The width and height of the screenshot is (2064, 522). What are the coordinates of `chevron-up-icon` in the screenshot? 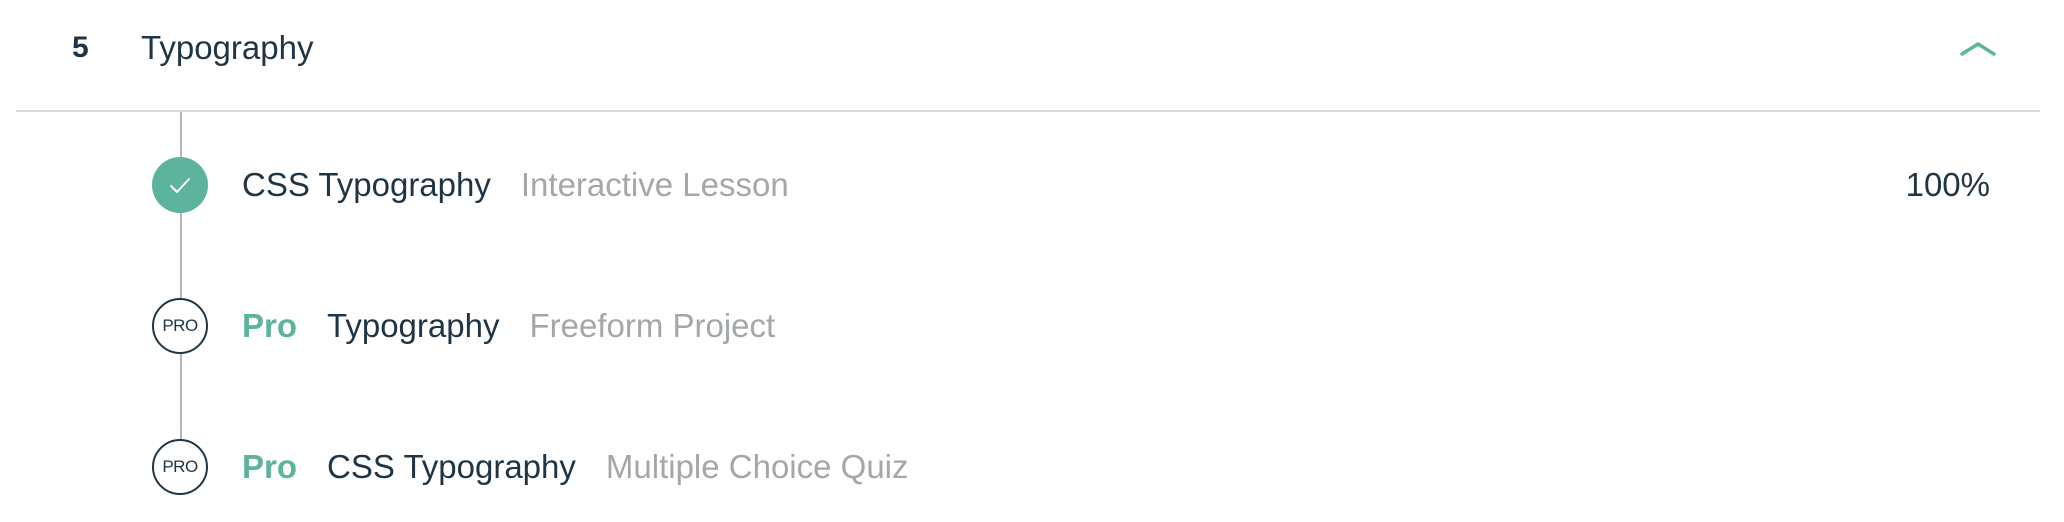 It's located at (1978, 48).